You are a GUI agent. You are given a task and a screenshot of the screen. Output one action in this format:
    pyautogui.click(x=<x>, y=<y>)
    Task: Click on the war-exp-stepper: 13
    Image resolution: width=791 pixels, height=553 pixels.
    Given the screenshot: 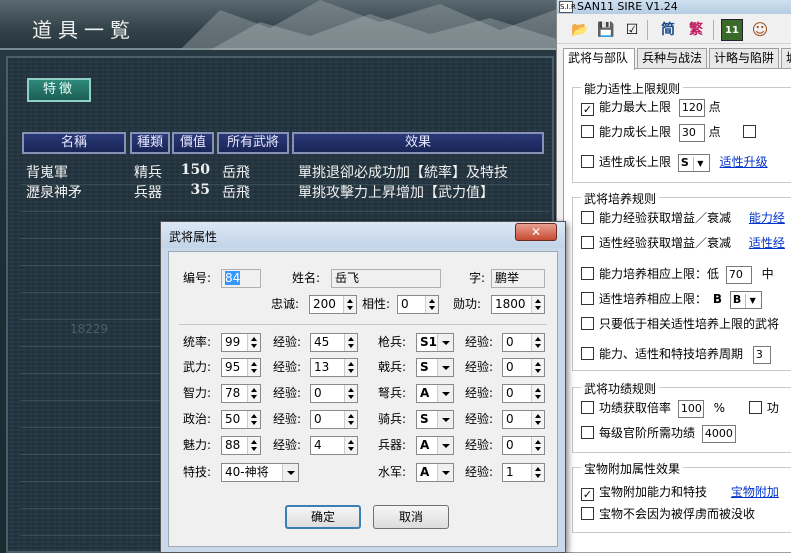 What is the action you would take?
    pyautogui.click(x=334, y=367)
    